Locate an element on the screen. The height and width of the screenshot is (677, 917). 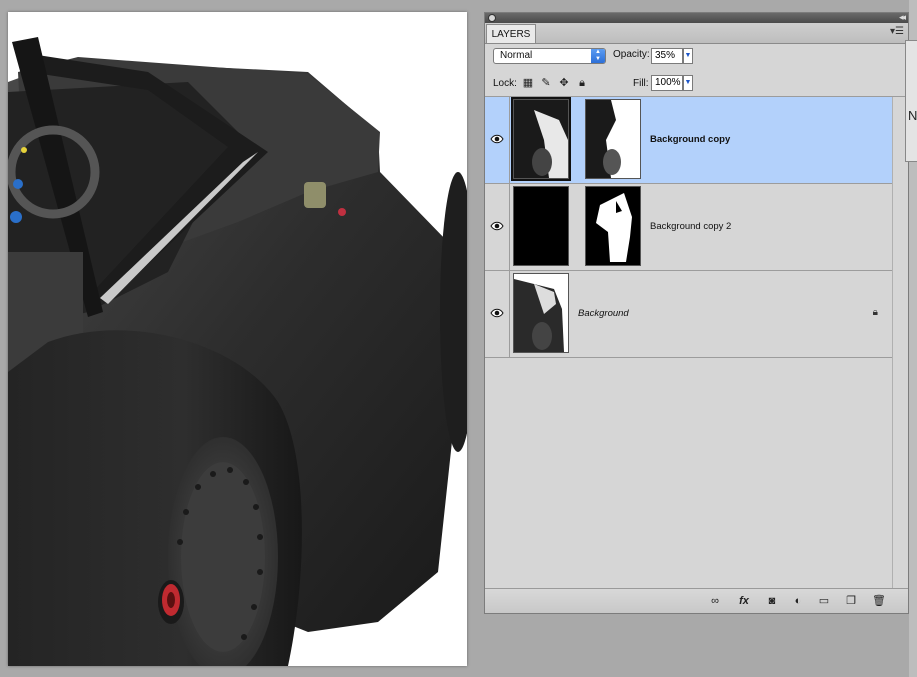
panel-tabbar: LAYERS ▾☰ is located at coordinates (696, 33).